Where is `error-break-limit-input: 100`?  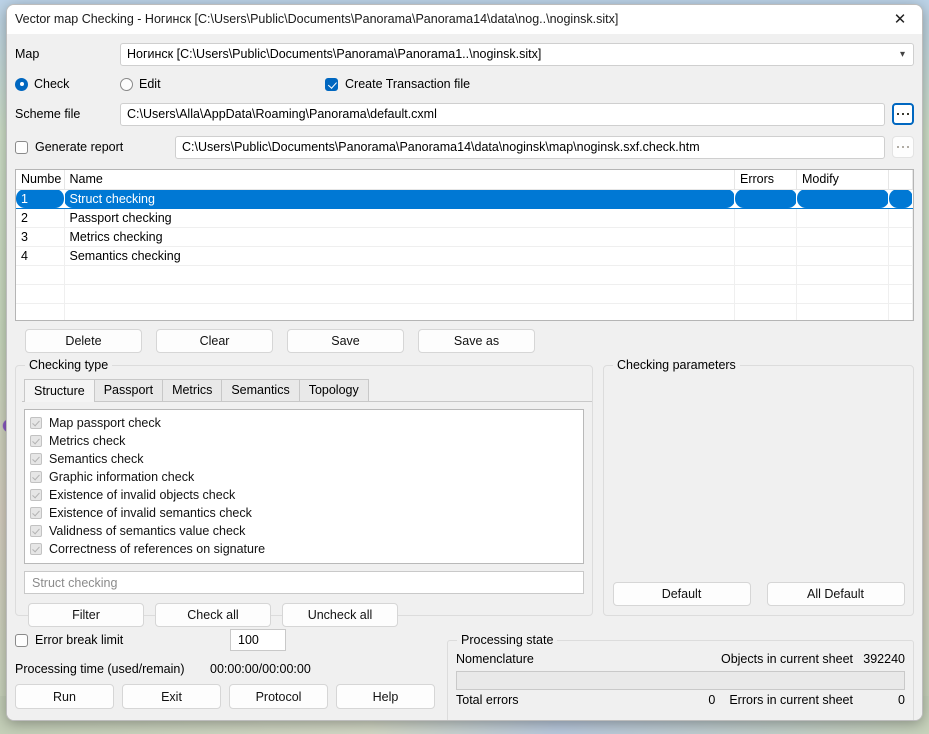
error-break-limit-input: 100 is located at coordinates (258, 640).